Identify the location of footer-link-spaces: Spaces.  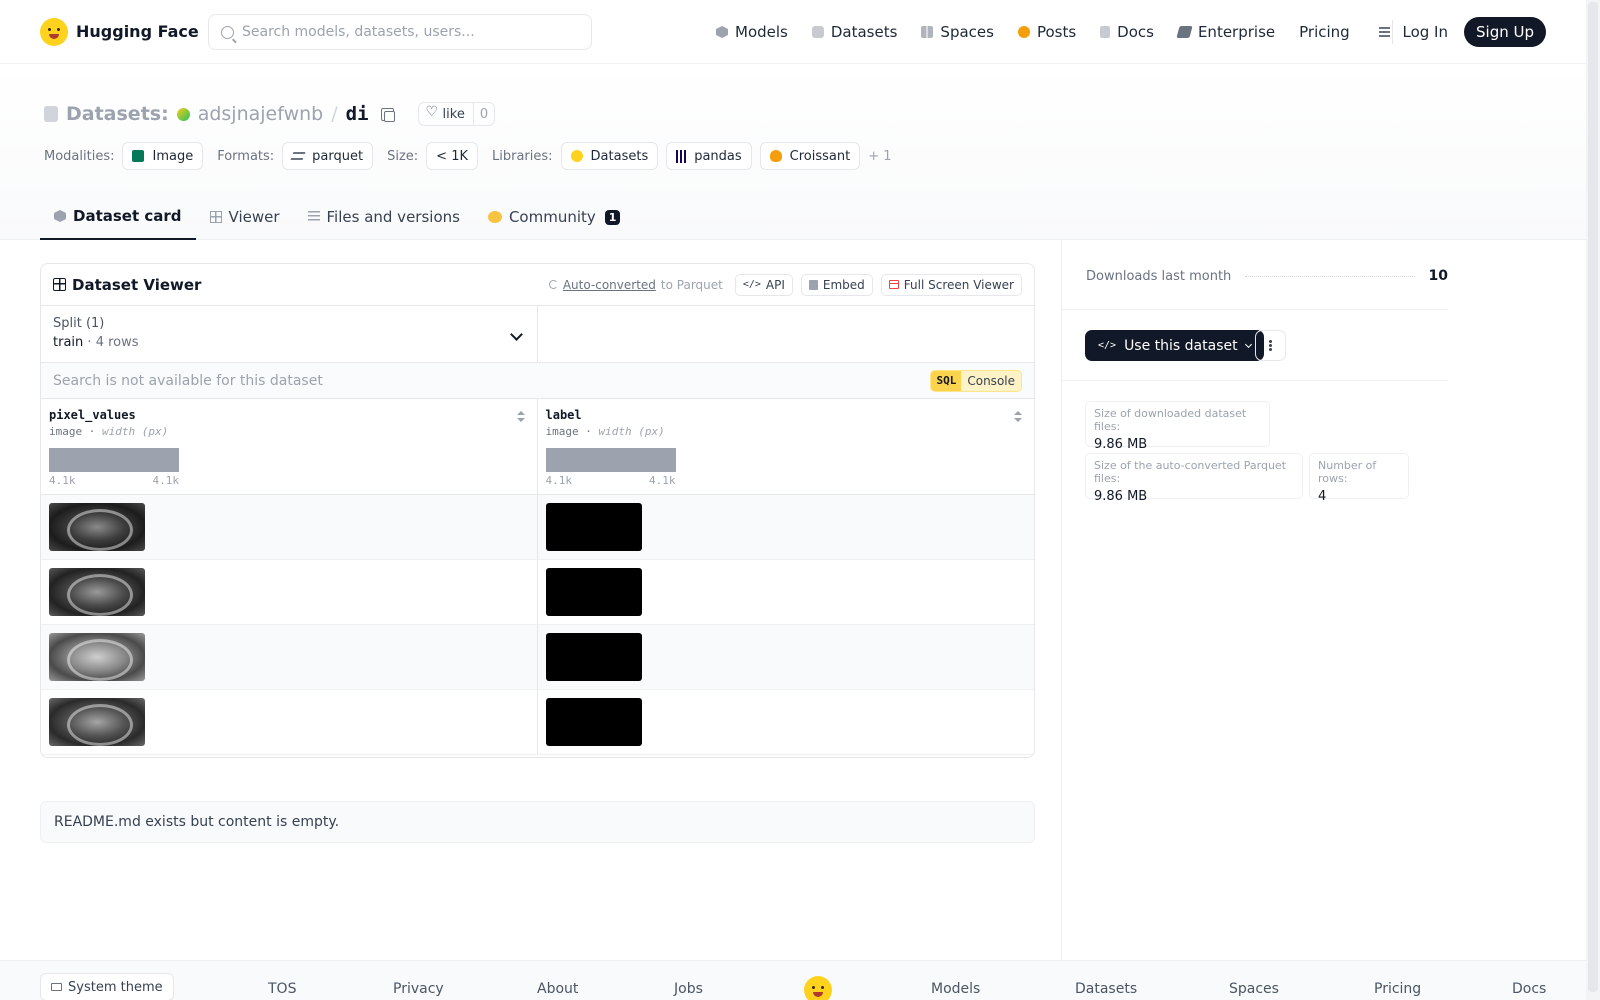
(1254, 989).